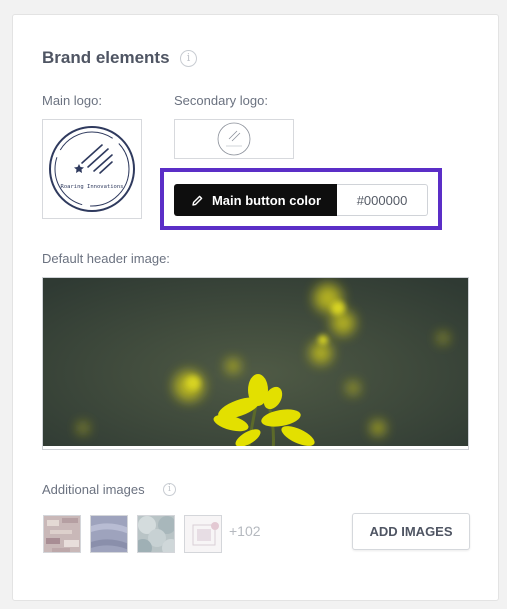 Image resolution: width=507 pixels, height=609 pixels. I want to click on main-button-color-label: Main button color, so click(266, 200).